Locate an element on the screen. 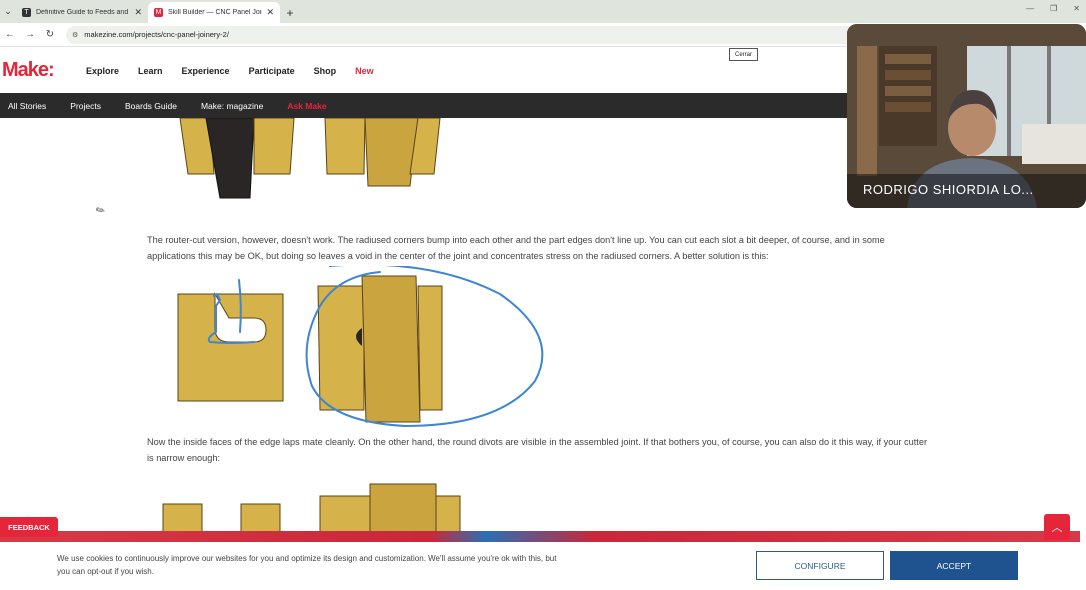 Image resolution: width=1086 pixels, height=590 pixels. participant-video is located at coordinates (966, 116).